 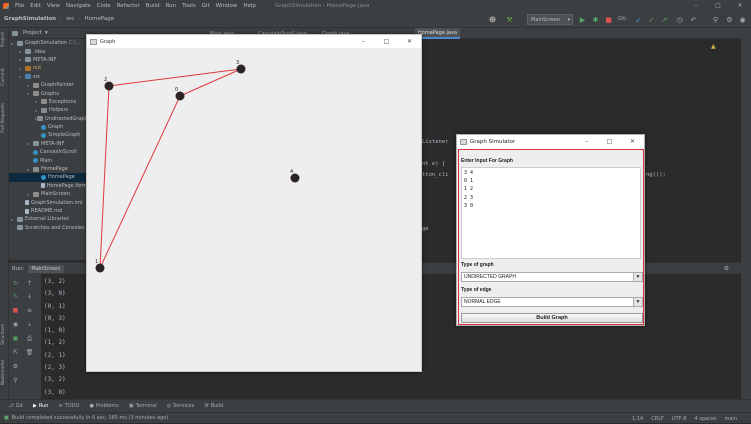 I want to click on breadcrumb-project: GraphSimulation, so click(x=30, y=19).